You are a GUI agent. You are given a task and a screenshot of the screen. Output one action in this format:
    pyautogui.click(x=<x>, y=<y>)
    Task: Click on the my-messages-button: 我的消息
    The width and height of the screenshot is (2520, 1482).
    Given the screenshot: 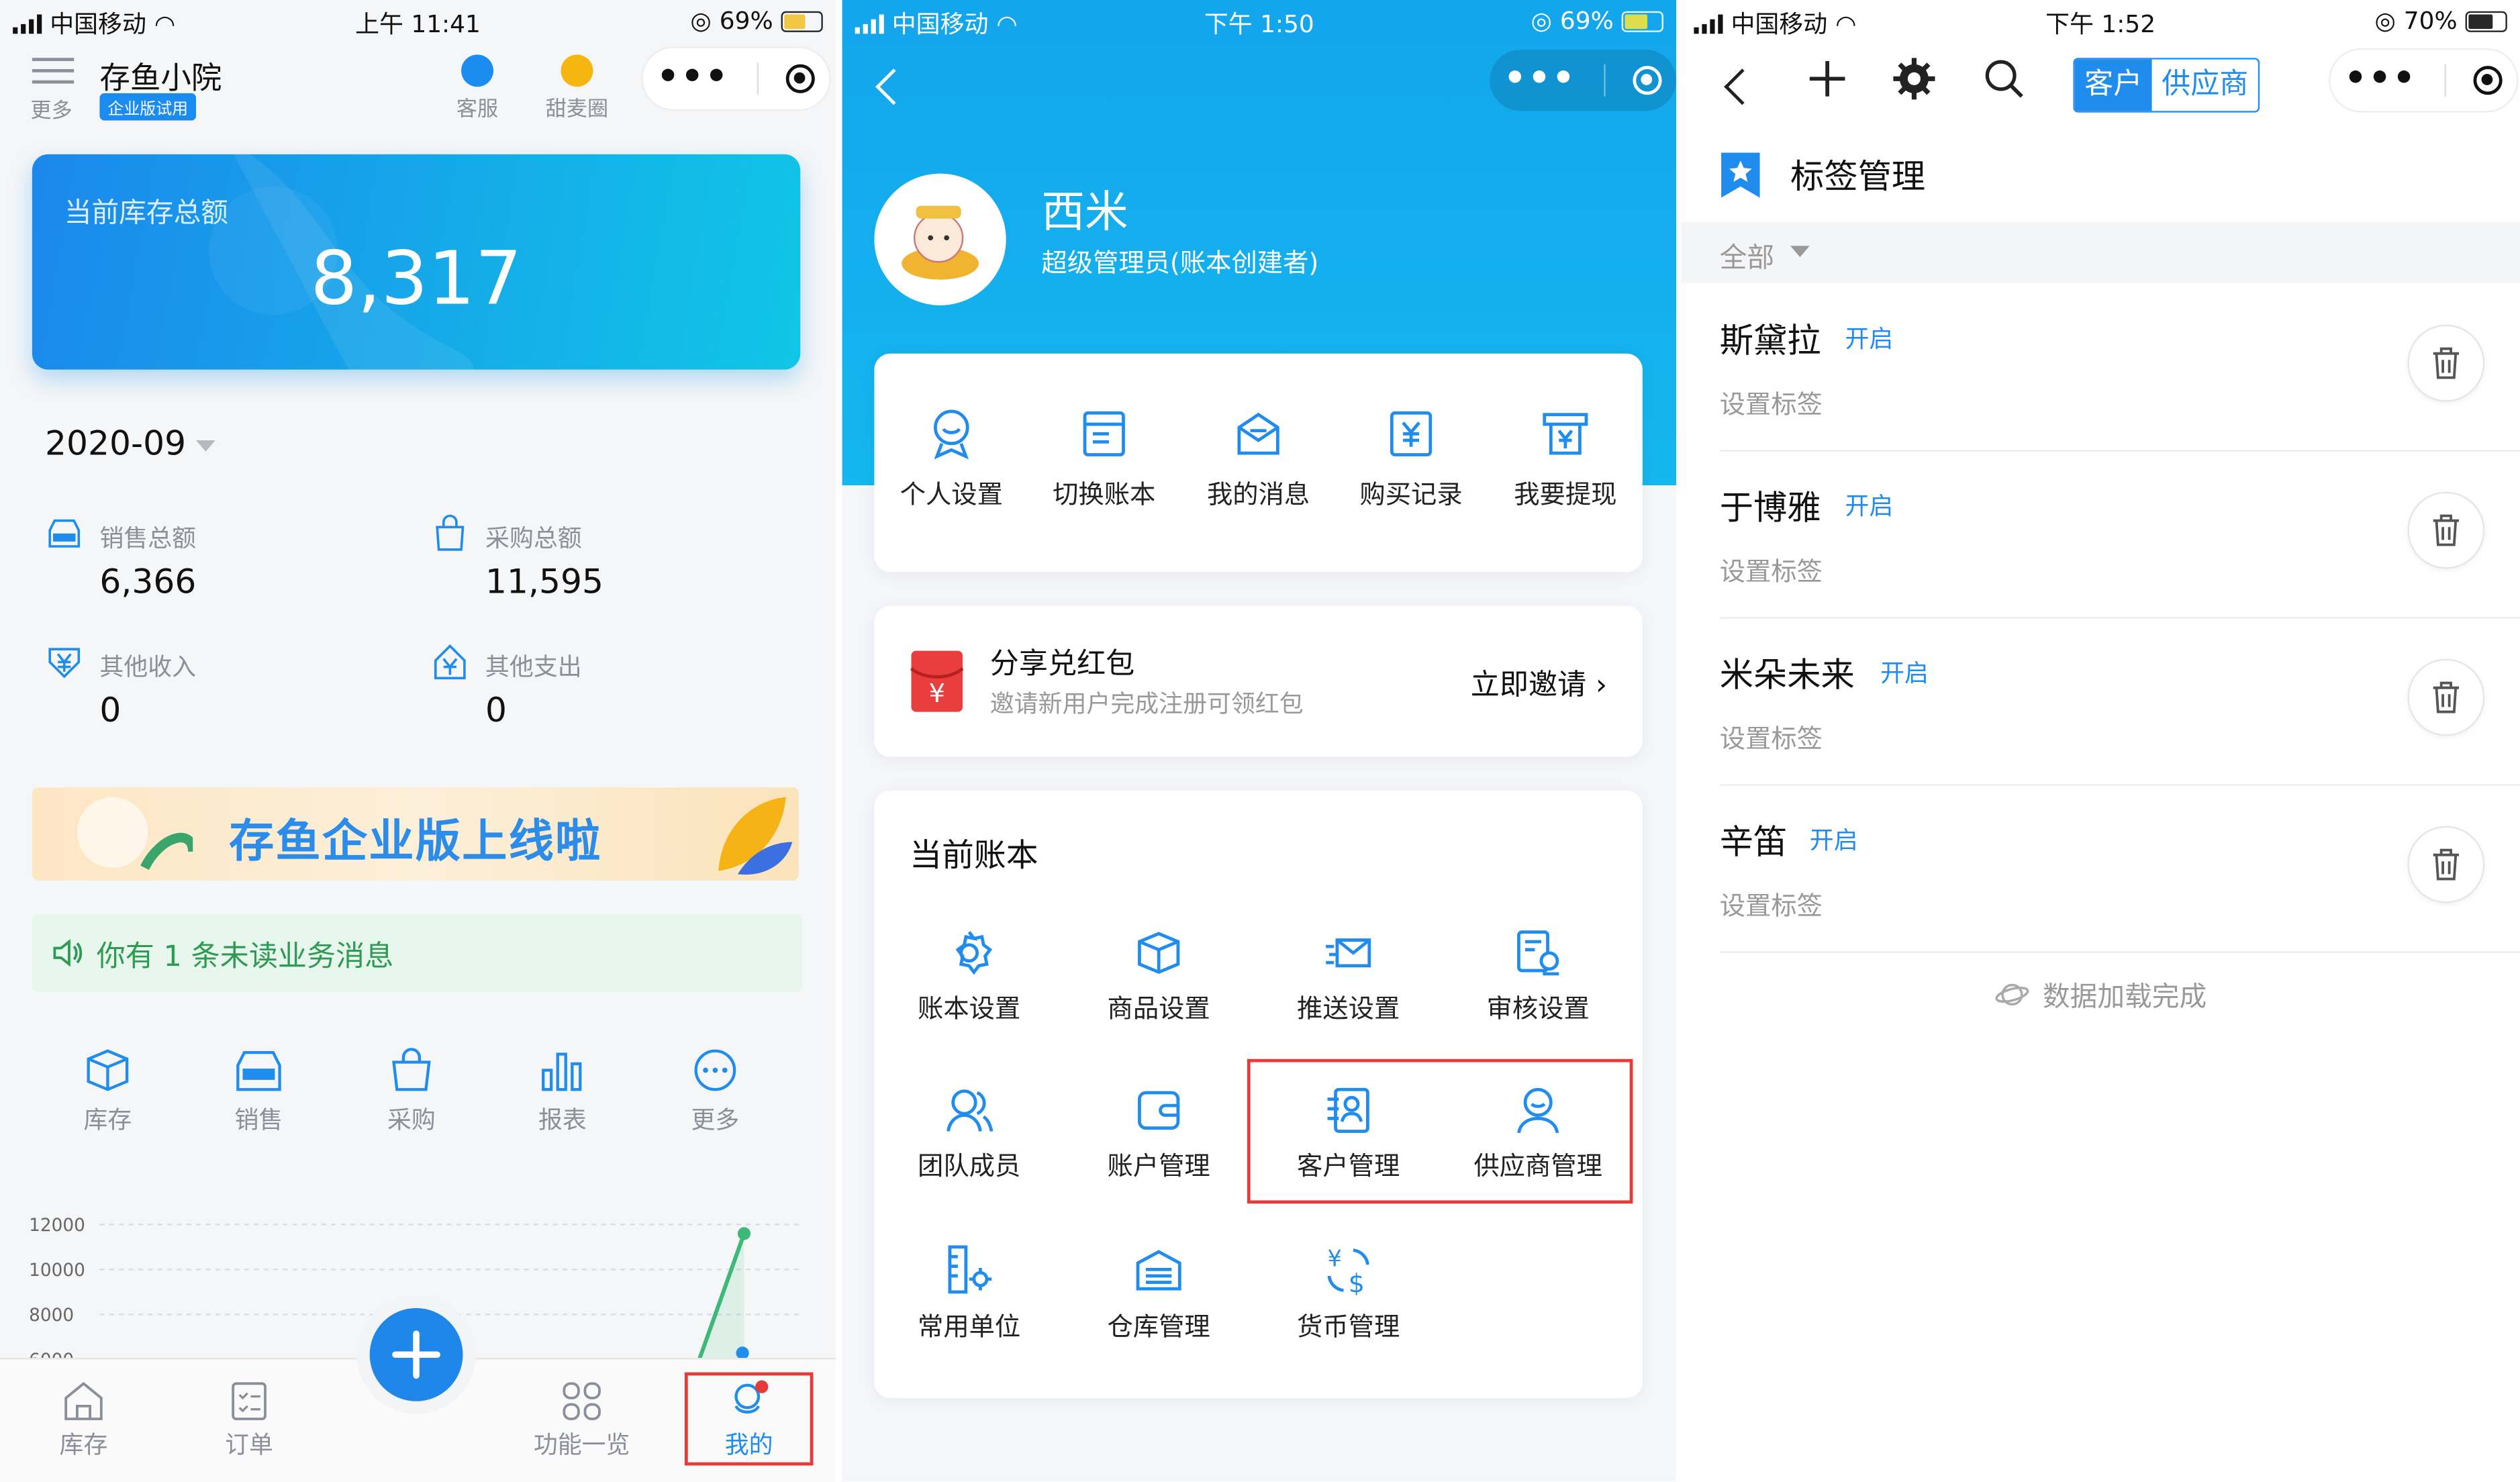 What is the action you would take?
    pyautogui.click(x=1258, y=460)
    